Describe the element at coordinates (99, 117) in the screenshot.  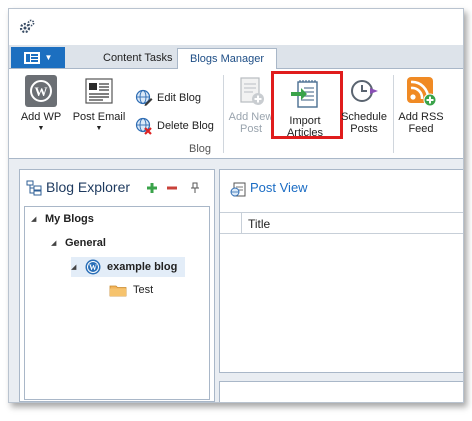
I see `post-email-label: Post Email` at that location.